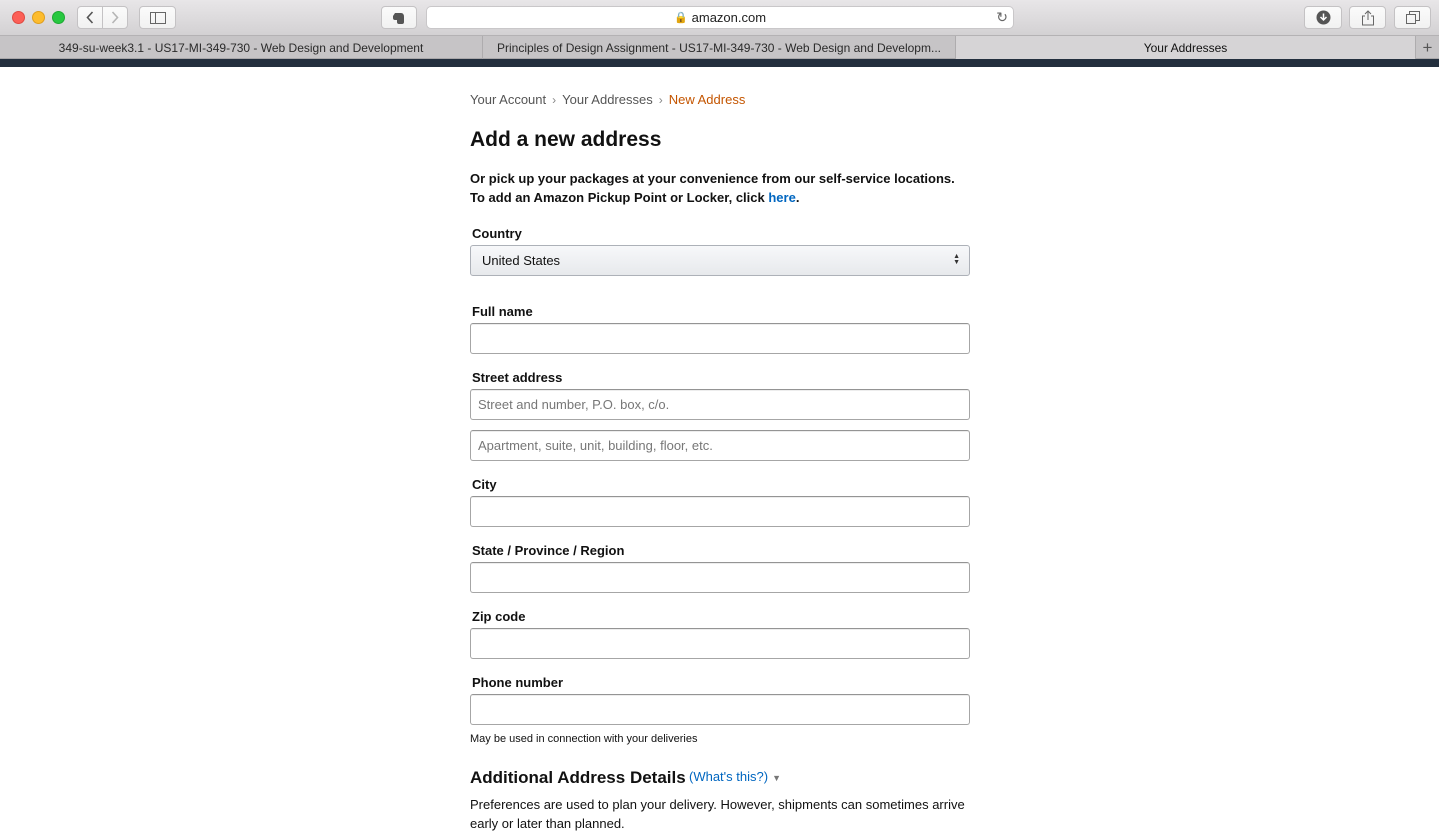  I want to click on street-address-line1-input, so click(720, 404).